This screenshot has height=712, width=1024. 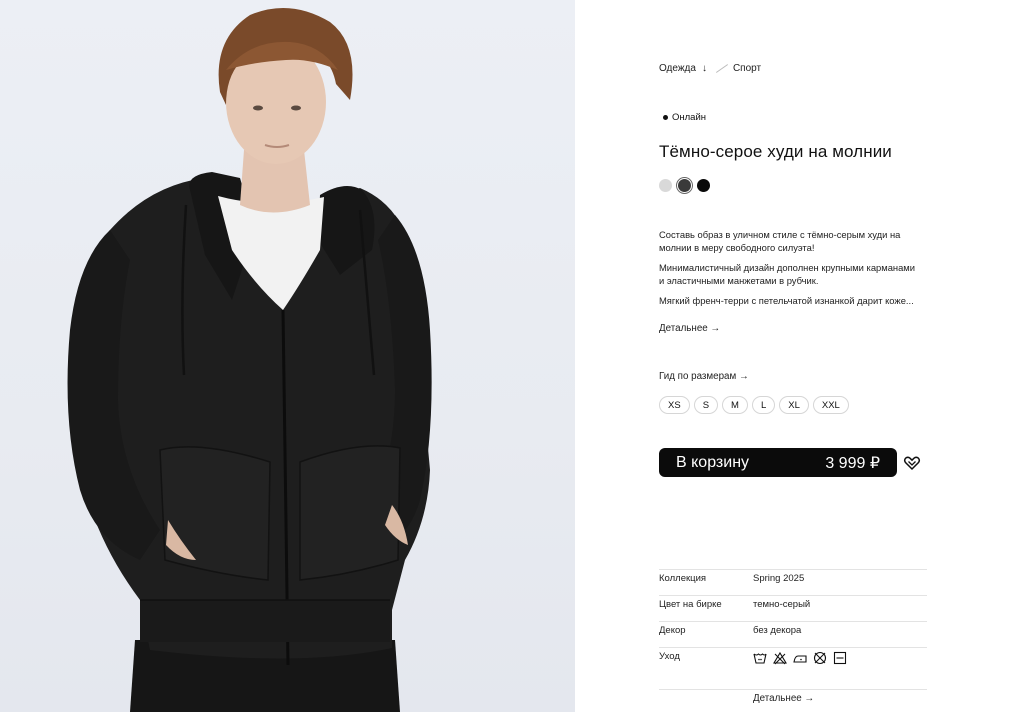 I want to click on breadcrumb-separator, so click(x=721, y=68).